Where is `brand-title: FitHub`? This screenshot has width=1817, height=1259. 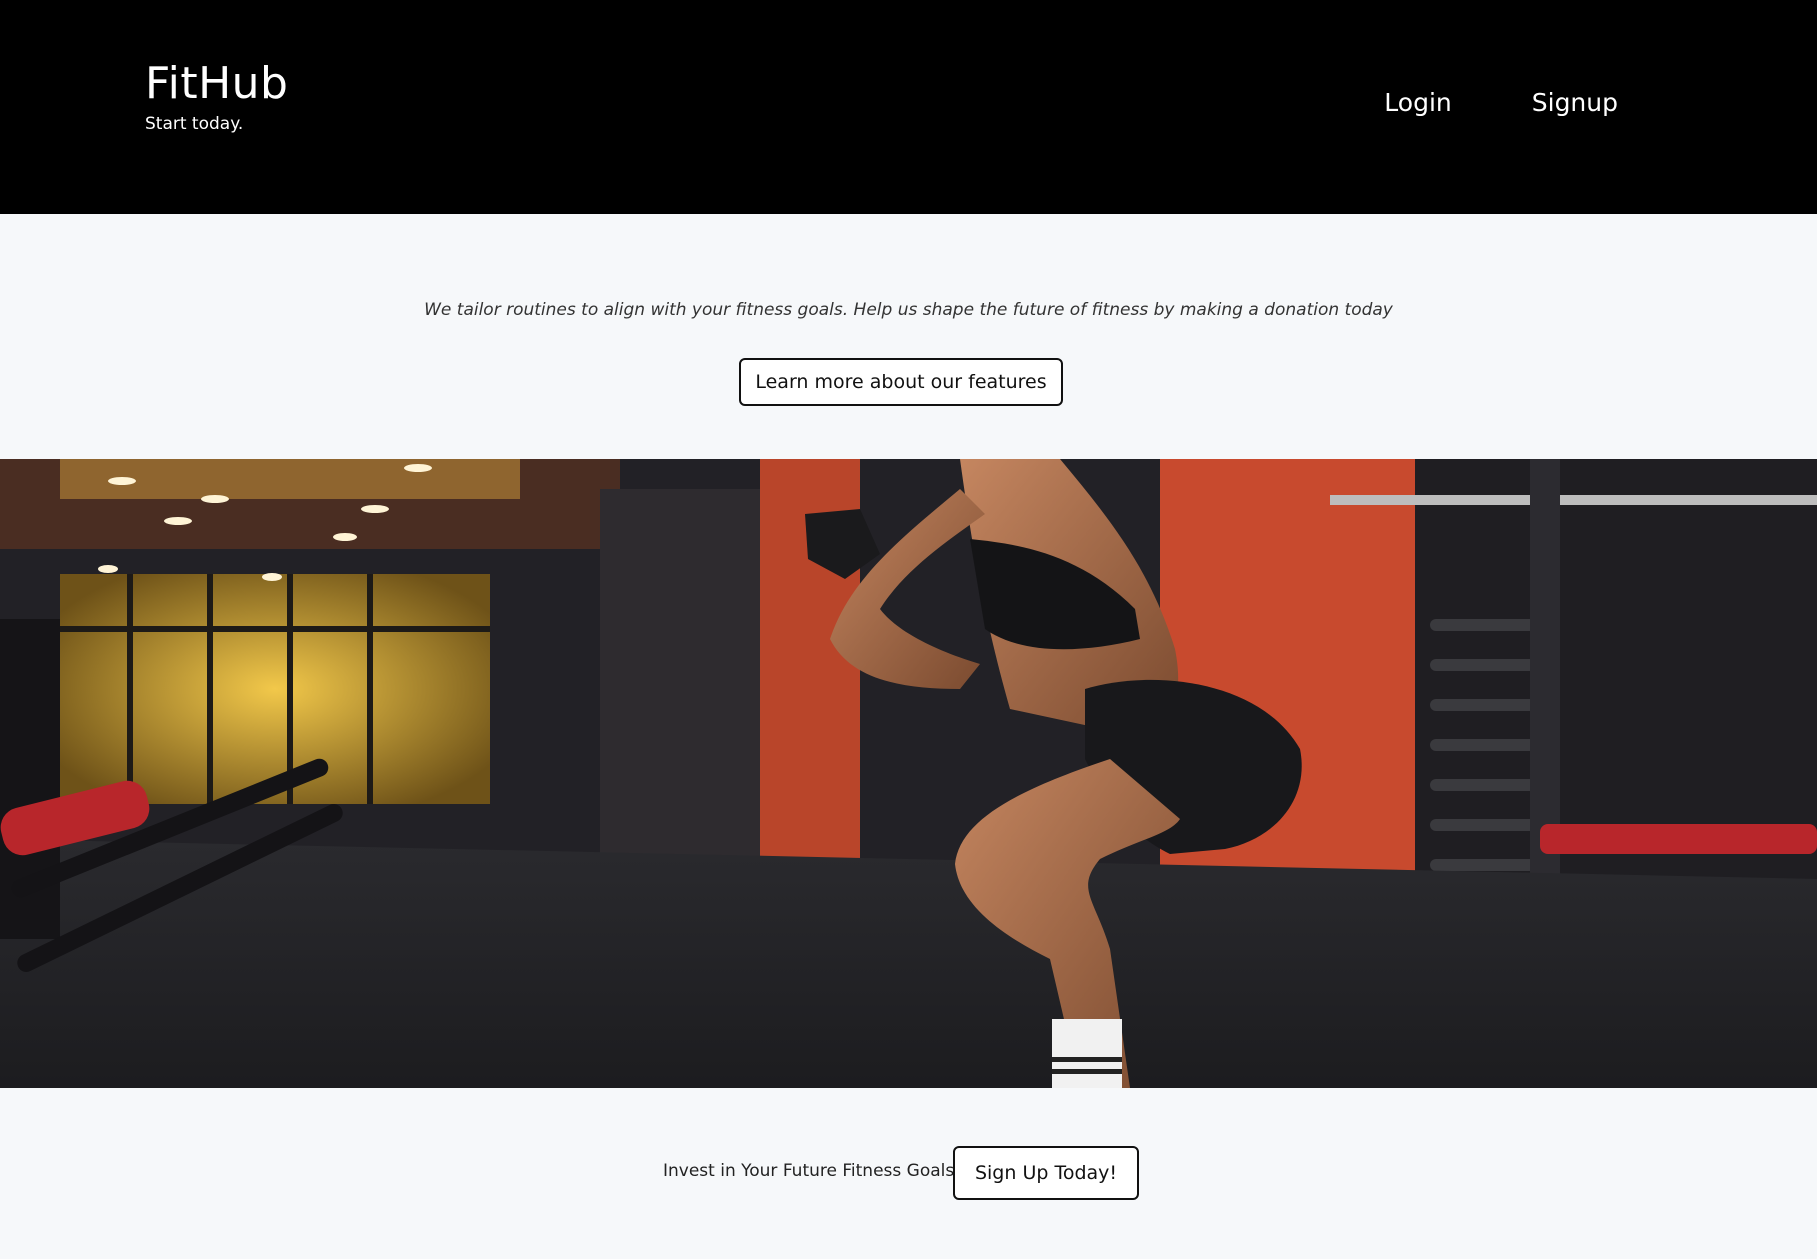 brand-title: FitHub is located at coordinates (217, 83).